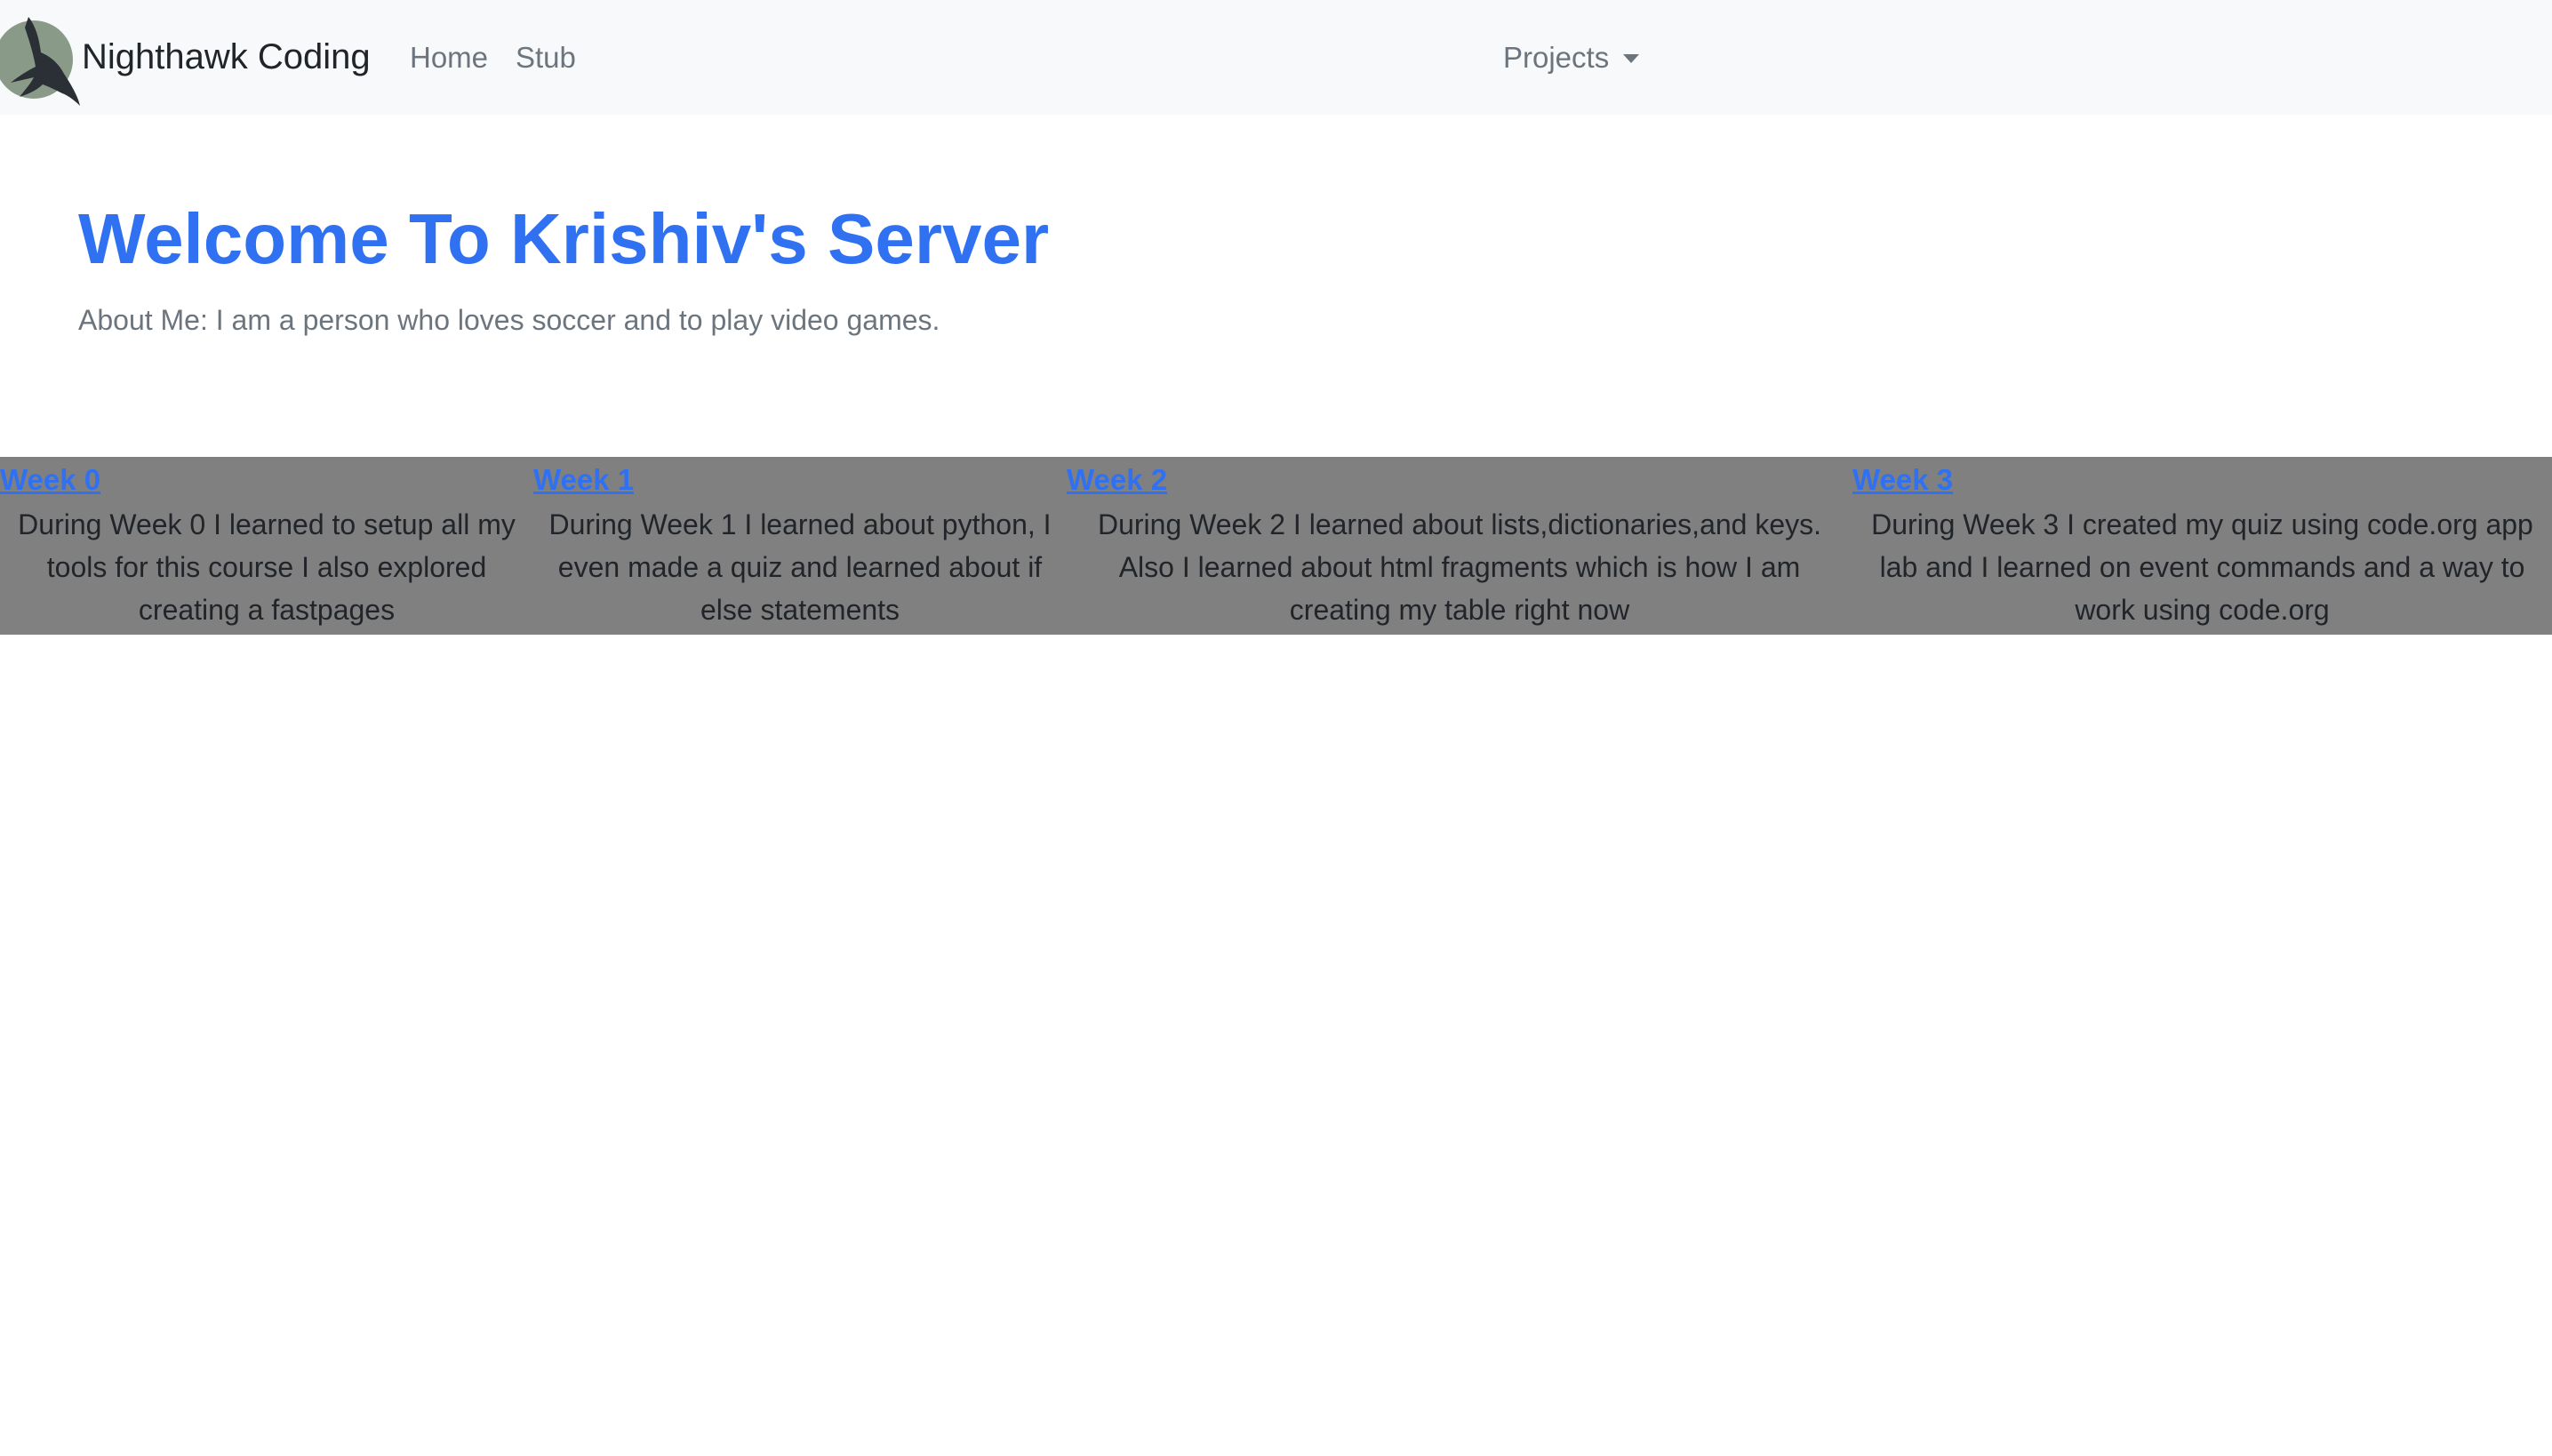 This screenshot has width=2552, height=1456. What do you see at coordinates (1459, 480) in the screenshot?
I see `week-2-link: Week 2` at bounding box center [1459, 480].